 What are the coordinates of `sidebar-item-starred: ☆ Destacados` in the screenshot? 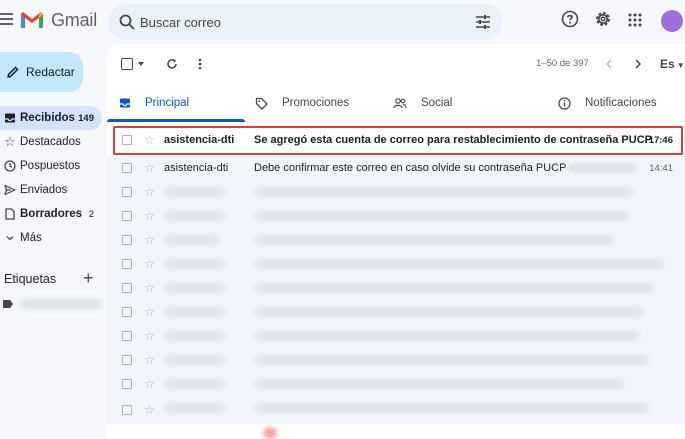 It's located at (51, 142).